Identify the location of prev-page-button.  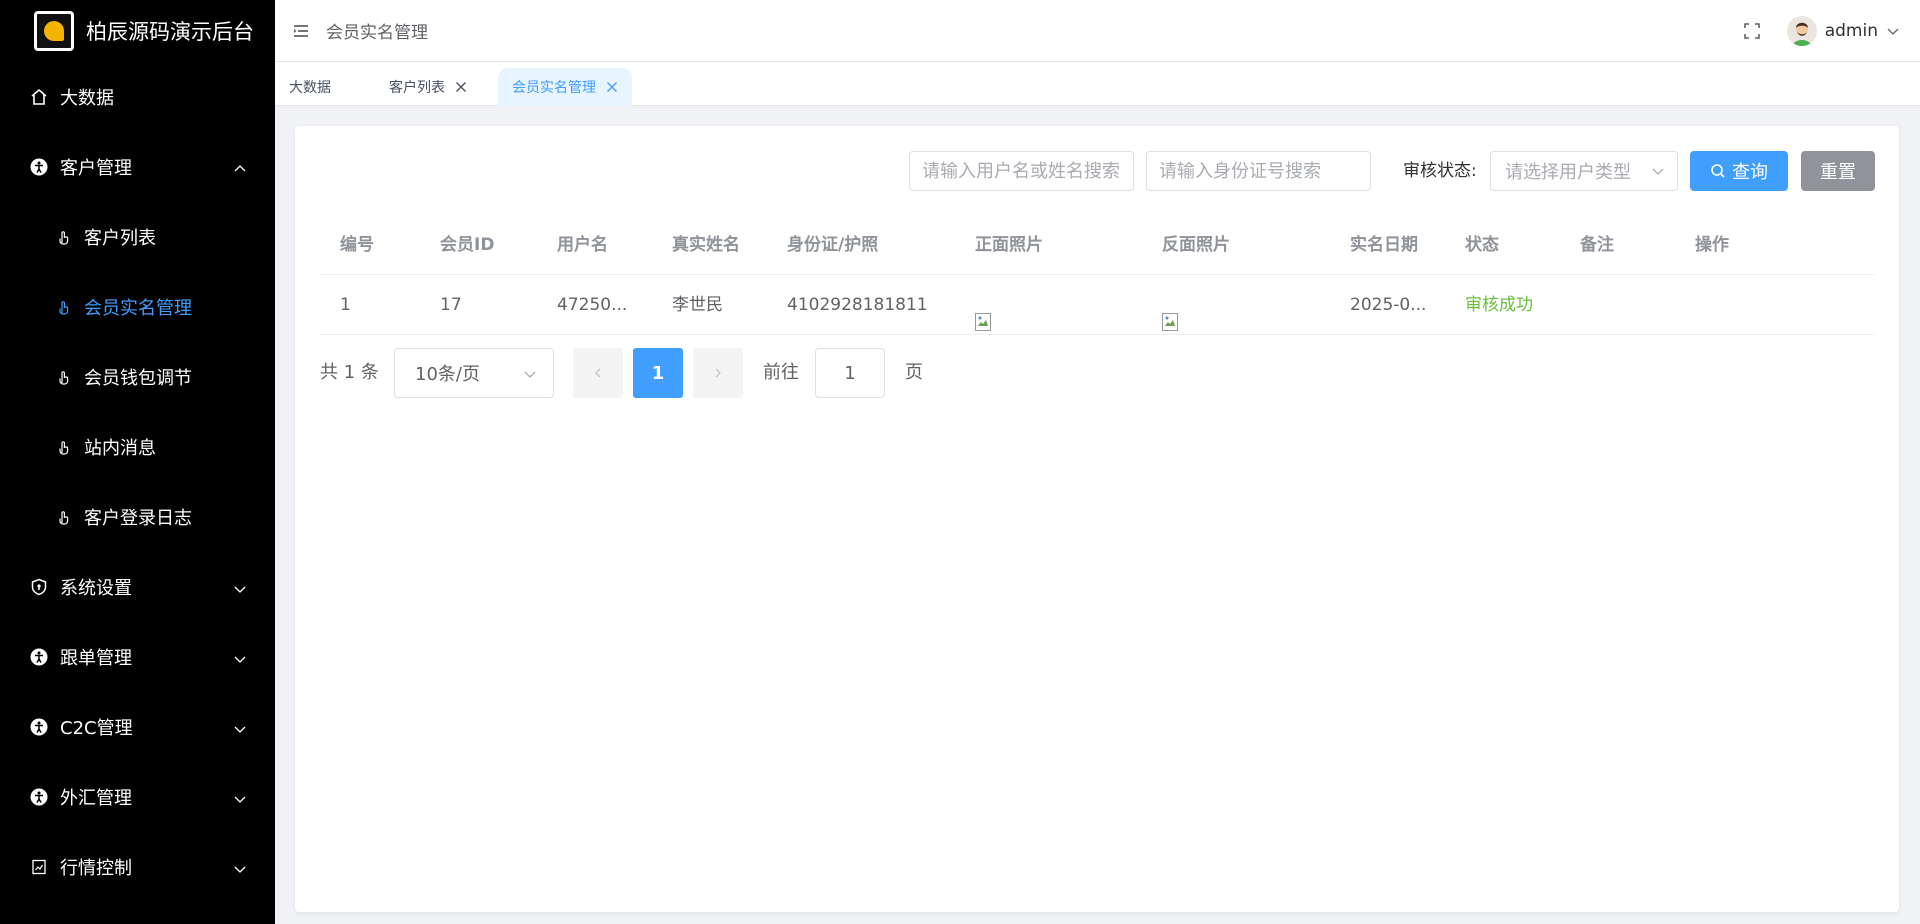
(598, 373).